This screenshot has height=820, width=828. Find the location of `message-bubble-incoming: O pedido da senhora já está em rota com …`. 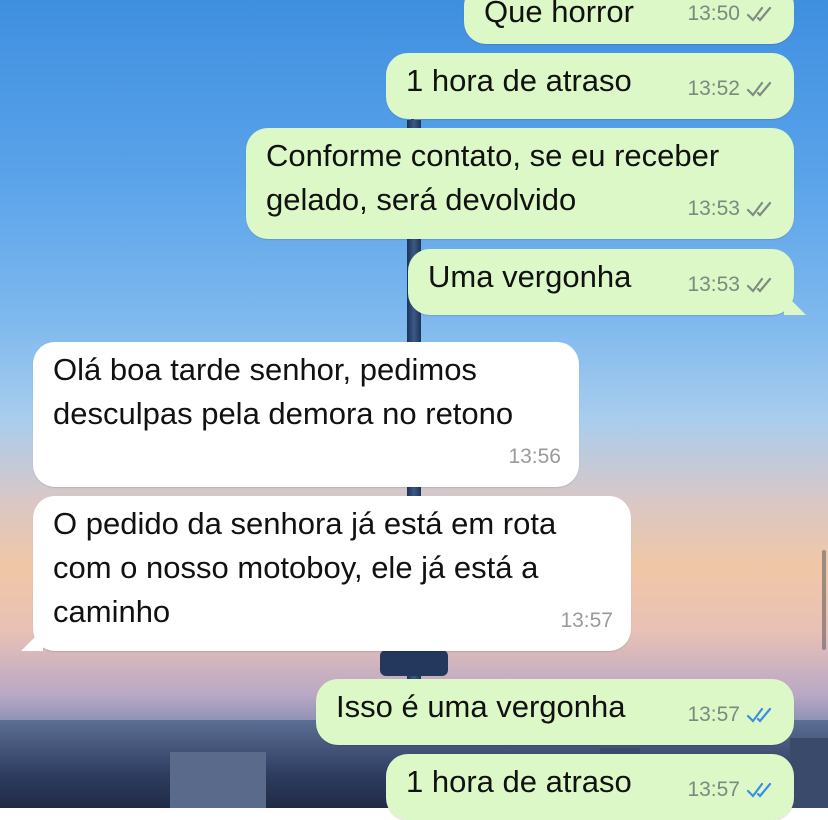

message-bubble-incoming: O pedido da senhora já está em rota com … is located at coordinates (332, 573).